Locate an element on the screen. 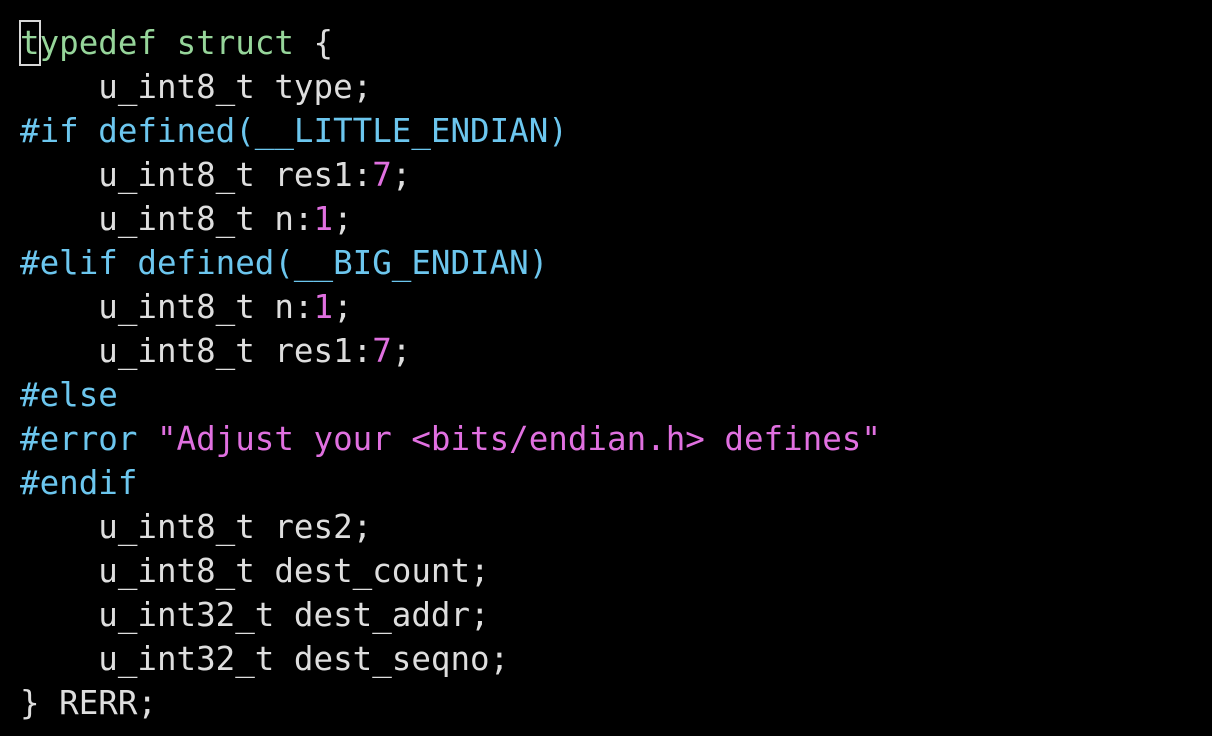  code-token: } RERR; is located at coordinates (88, 703).